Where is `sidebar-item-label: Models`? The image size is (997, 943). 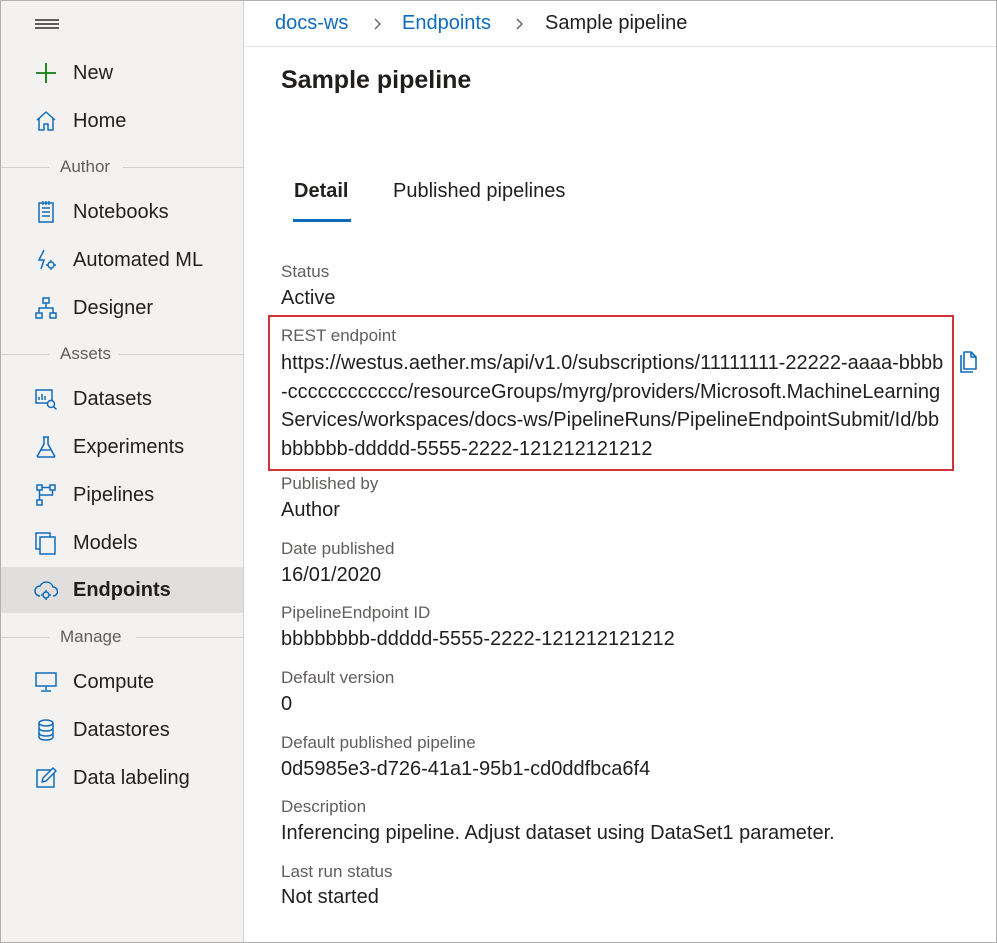
sidebar-item-label: Models is located at coordinates (105, 542).